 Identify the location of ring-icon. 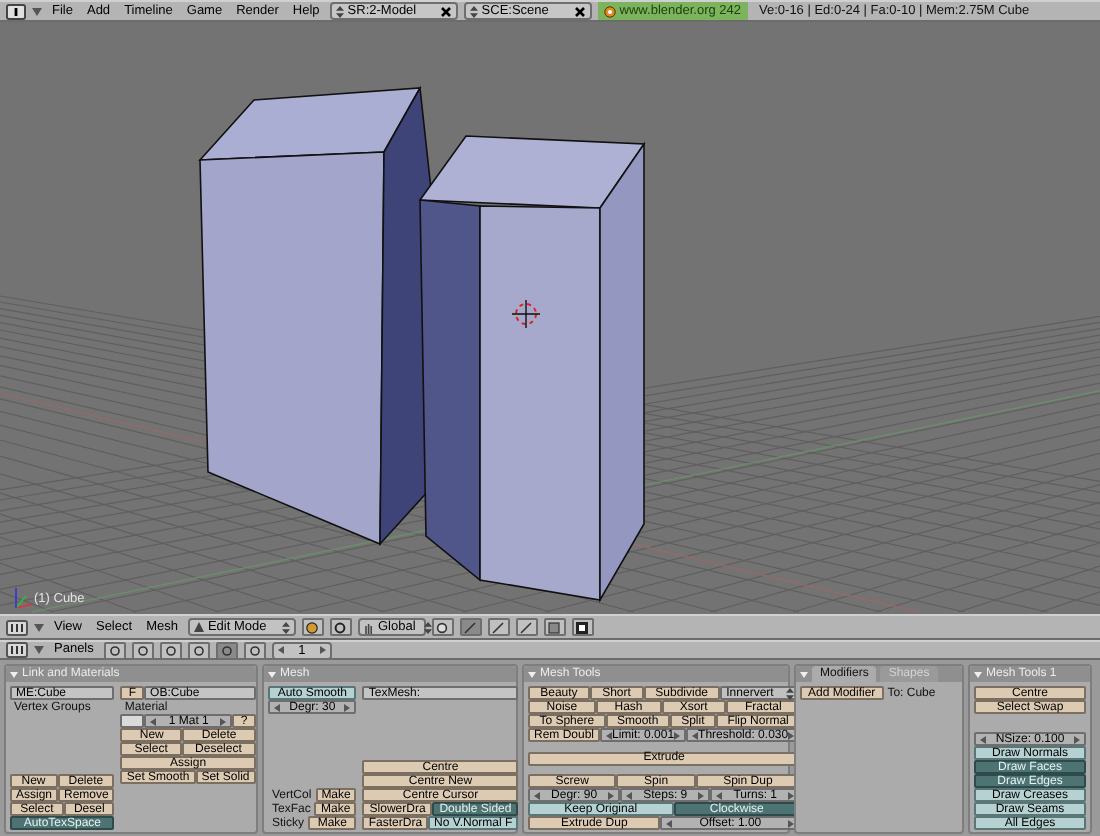
(340, 627).